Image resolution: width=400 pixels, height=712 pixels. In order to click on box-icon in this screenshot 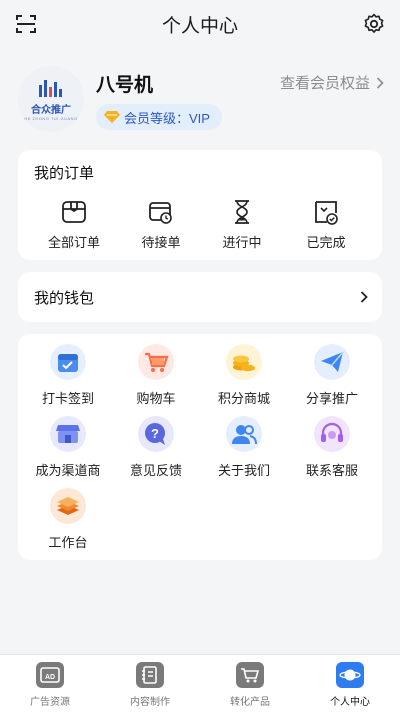, I will do `click(74, 212)`.